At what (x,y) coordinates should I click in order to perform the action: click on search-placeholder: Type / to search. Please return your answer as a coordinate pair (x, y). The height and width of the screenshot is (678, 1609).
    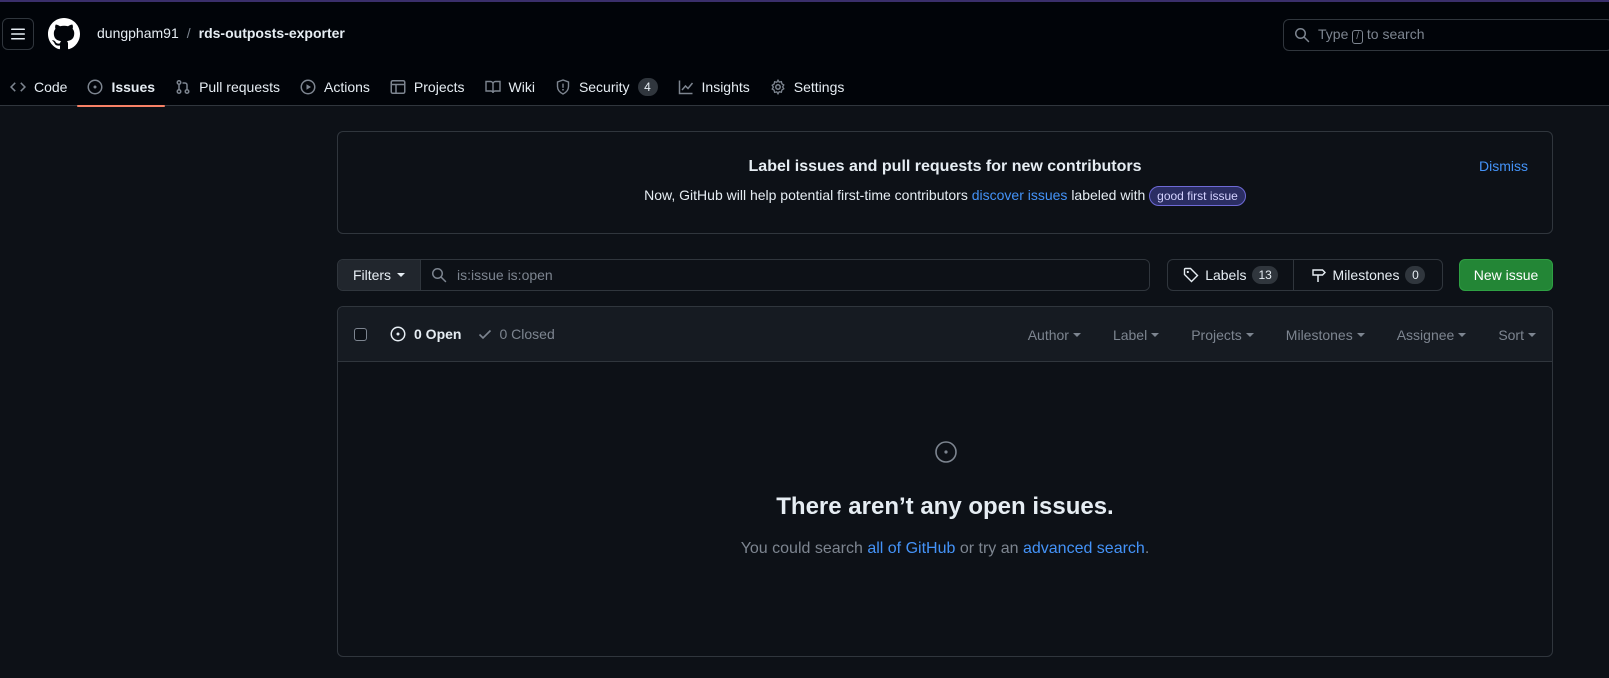
    Looking at the image, I should click on (1371, 35).